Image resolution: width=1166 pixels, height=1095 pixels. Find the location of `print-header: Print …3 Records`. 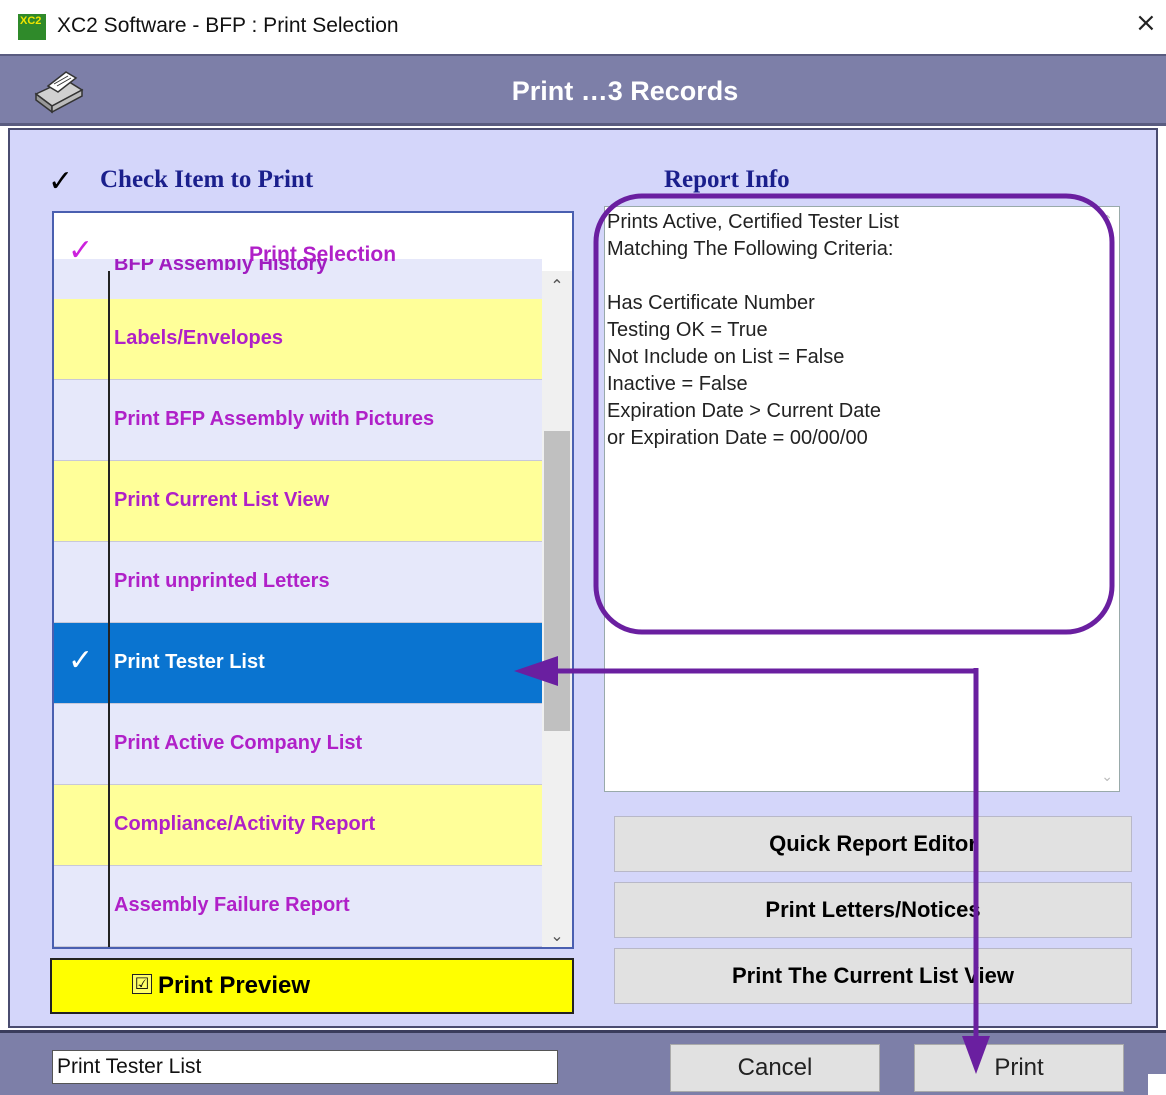

print-header: Print …3 Records is located at coordinates (583, 90).